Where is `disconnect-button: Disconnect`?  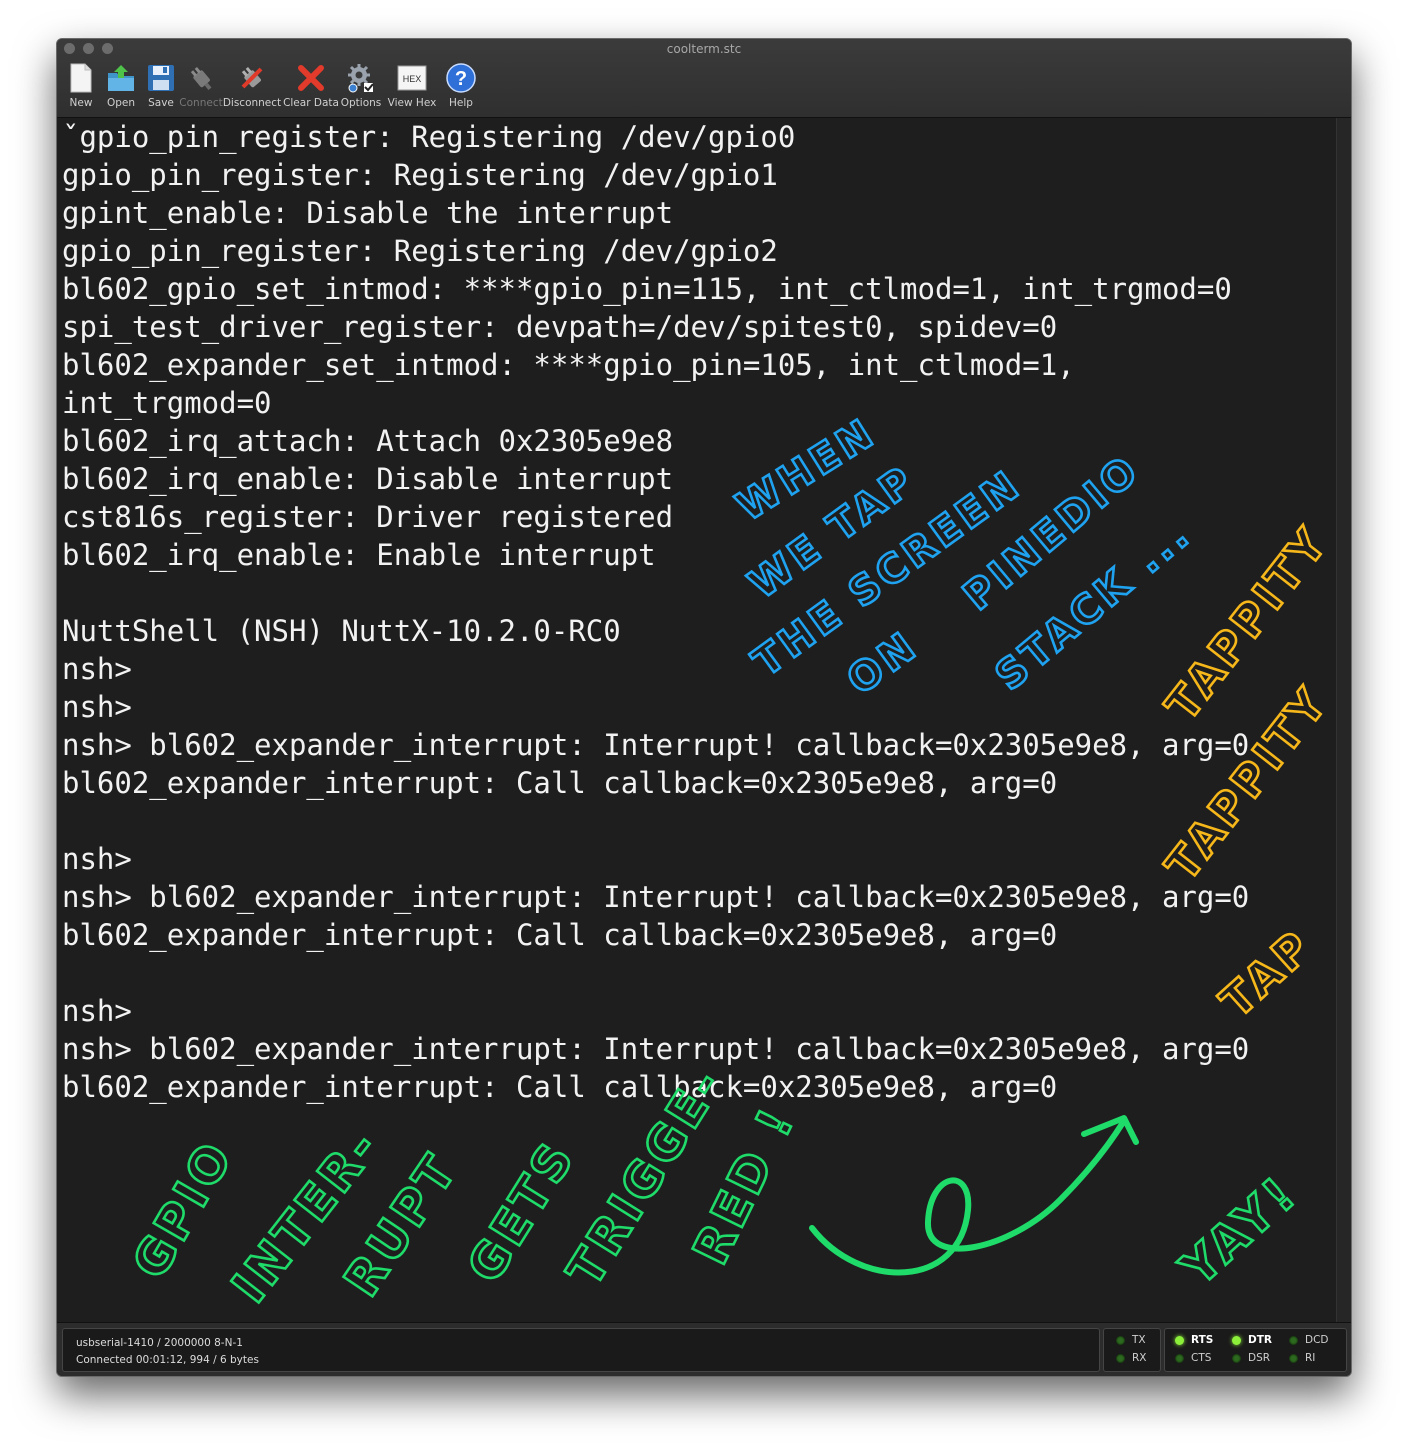 disconnect-button: Disconnect is located at coordinates (252, 85).